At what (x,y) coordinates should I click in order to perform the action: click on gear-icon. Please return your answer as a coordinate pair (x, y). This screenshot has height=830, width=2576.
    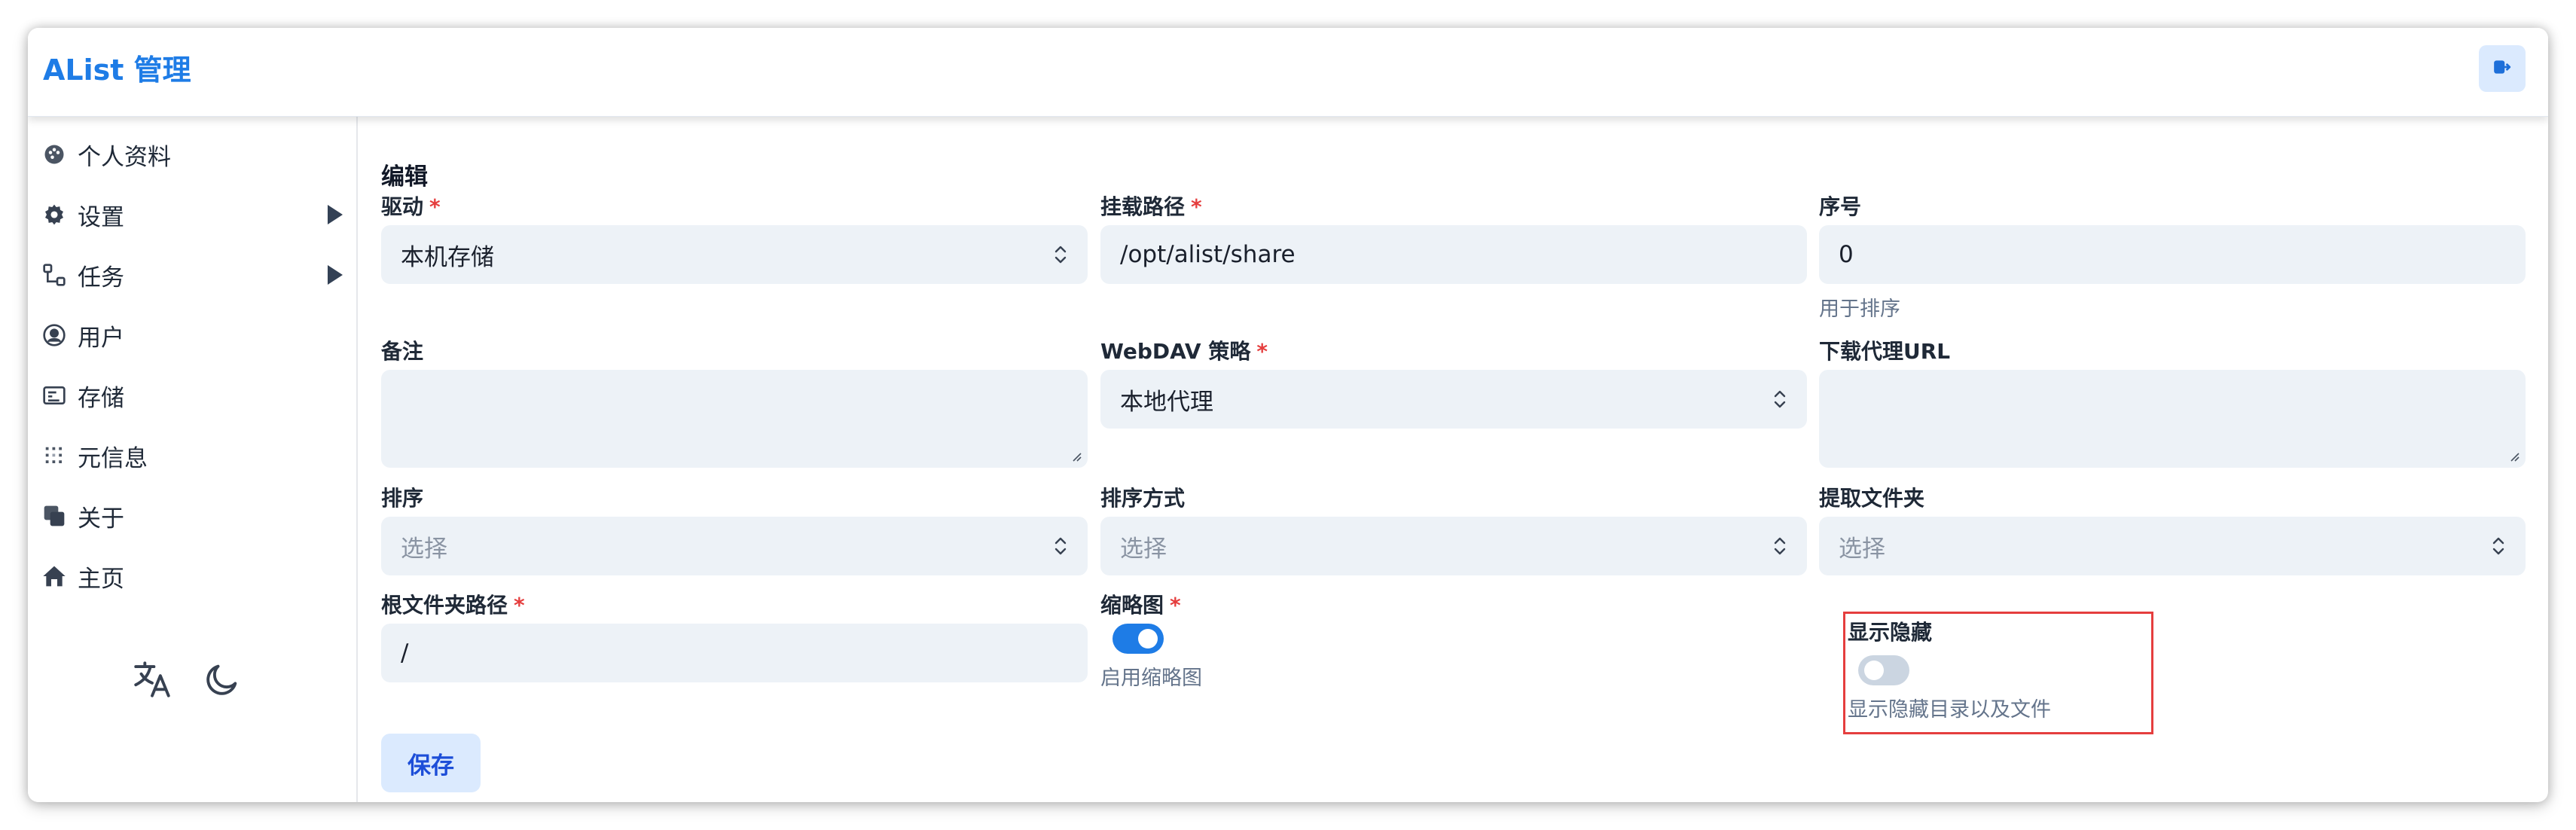
    Looking at the image, I should click on (54, 214).